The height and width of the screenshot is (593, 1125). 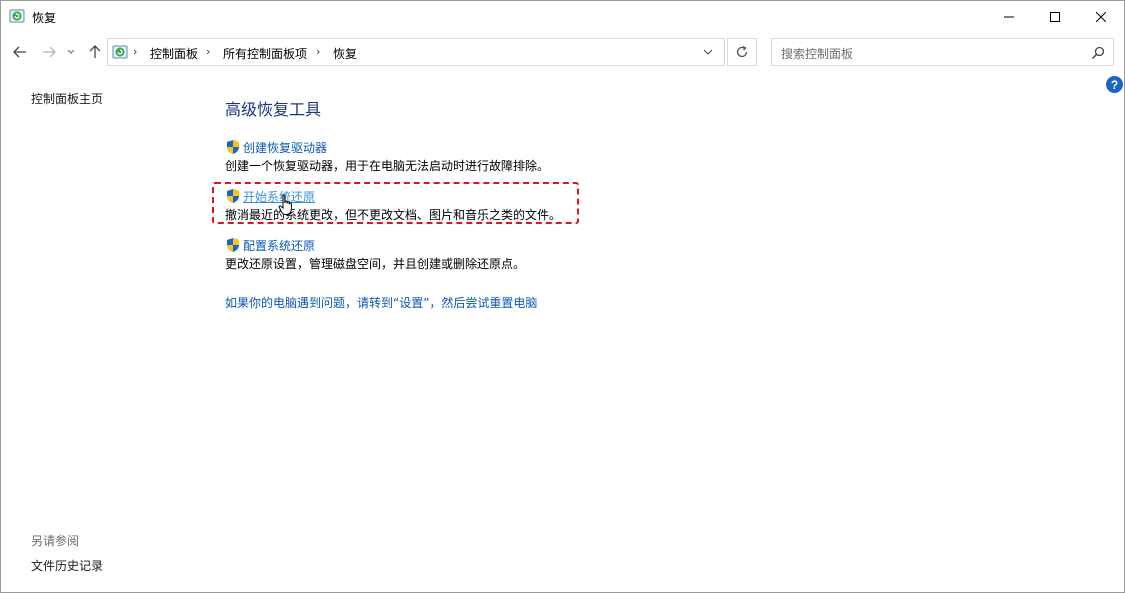 What do you see at coordinates (265, 53) in the screenshot?
I see `breadcrumb-all-items: 所有控制面板项` at bounding box center [265, 53].